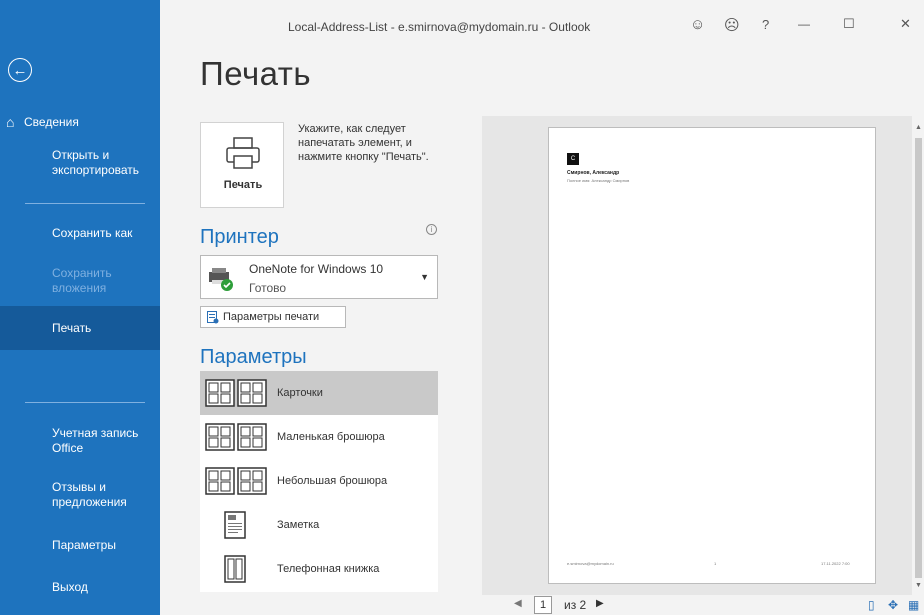 This screenshot has width=924, height=615. What do you see at coordinates (319, 393) in the screenshot?
I see `style-item-cards: Карточки` at bounding box center [319, 393].